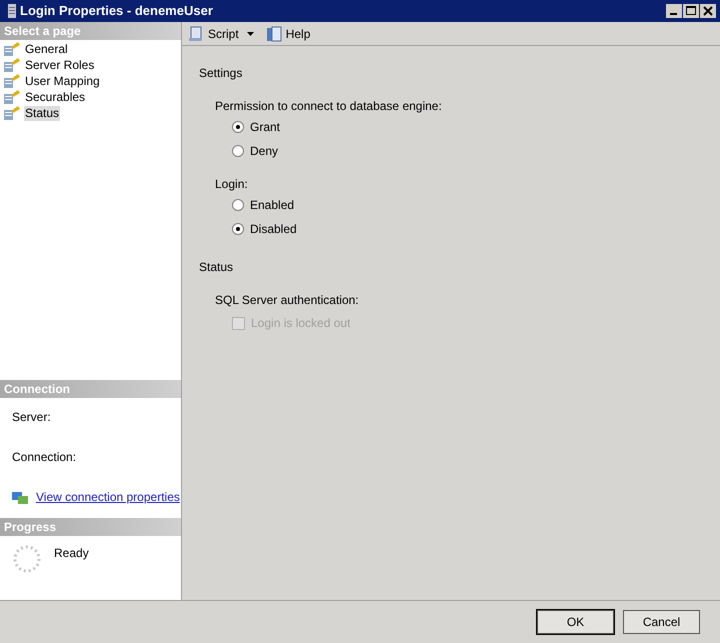  What do you see at coordinates (232, 184) in the screenshot?
I see `group-label: Login:` at bounding box center [232, 184].